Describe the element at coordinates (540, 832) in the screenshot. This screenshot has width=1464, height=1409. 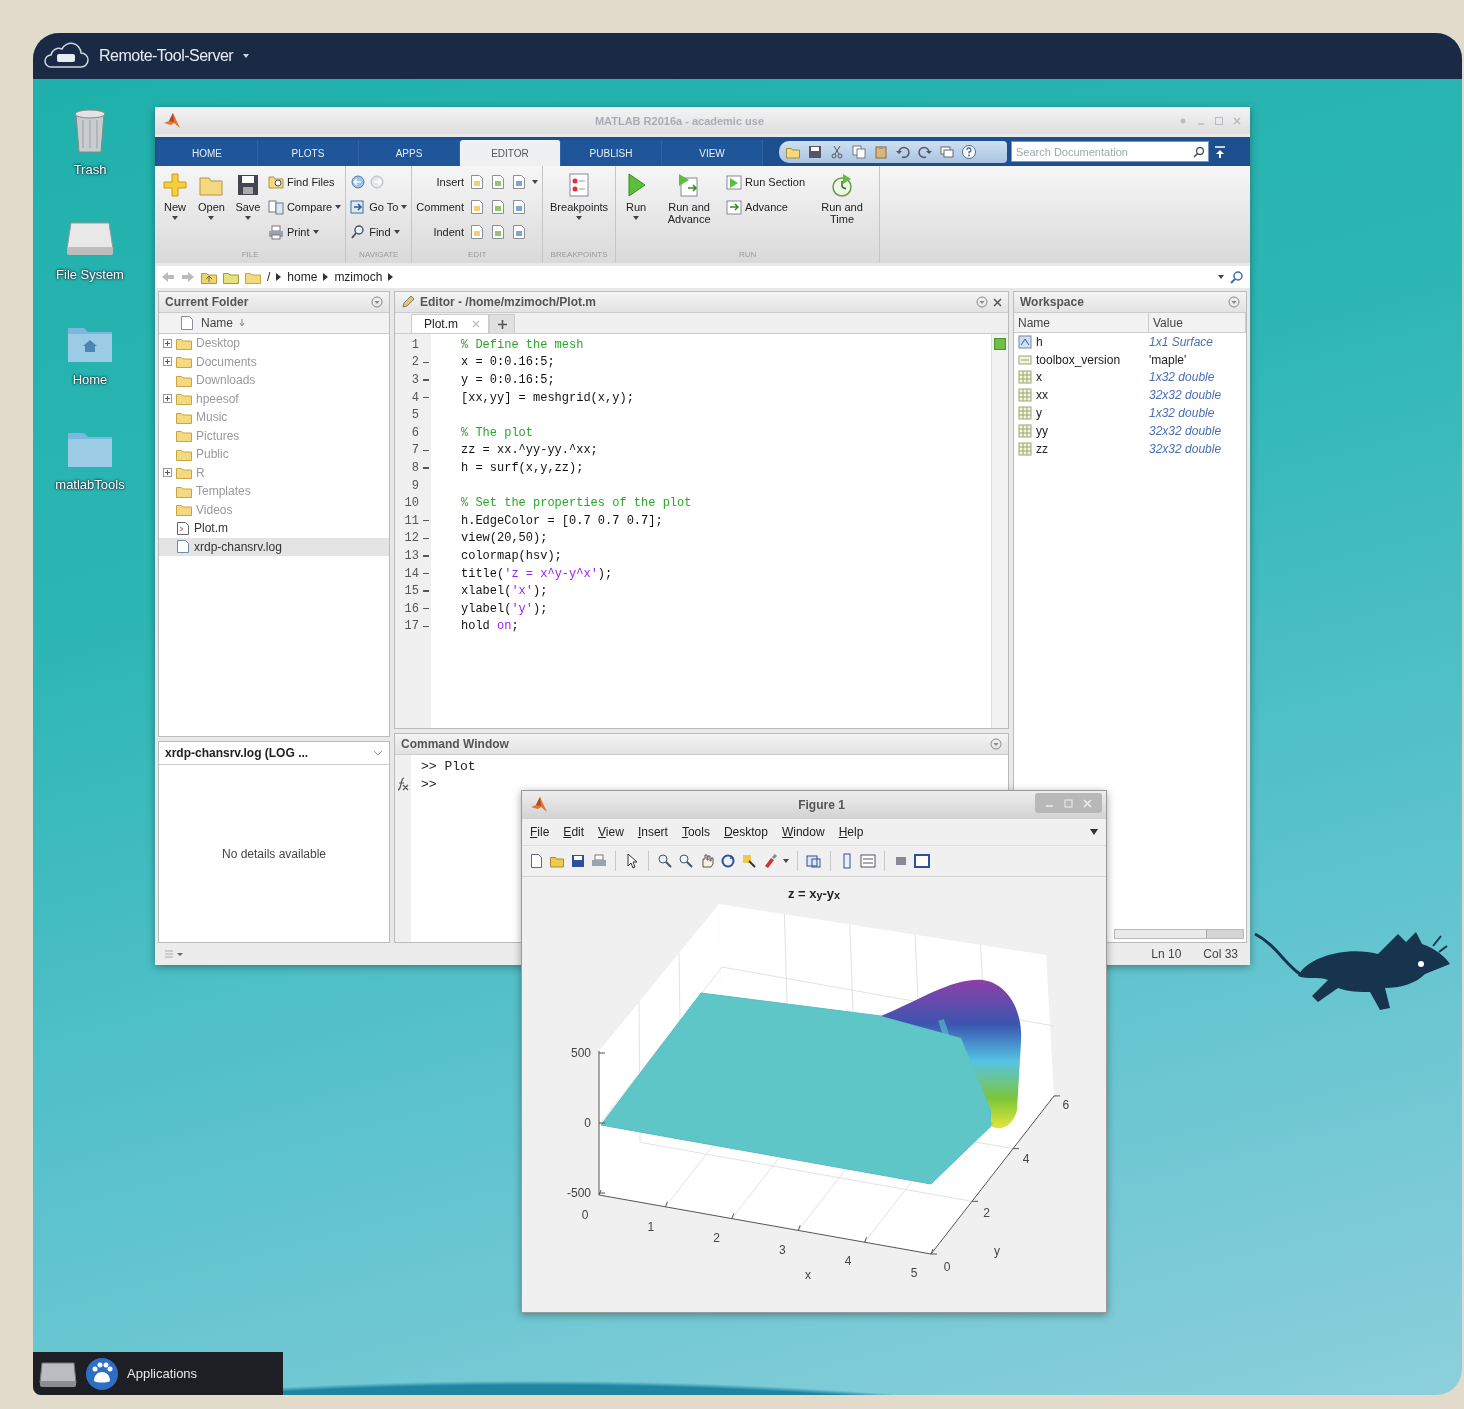
I see `menu-item: File` at that location.